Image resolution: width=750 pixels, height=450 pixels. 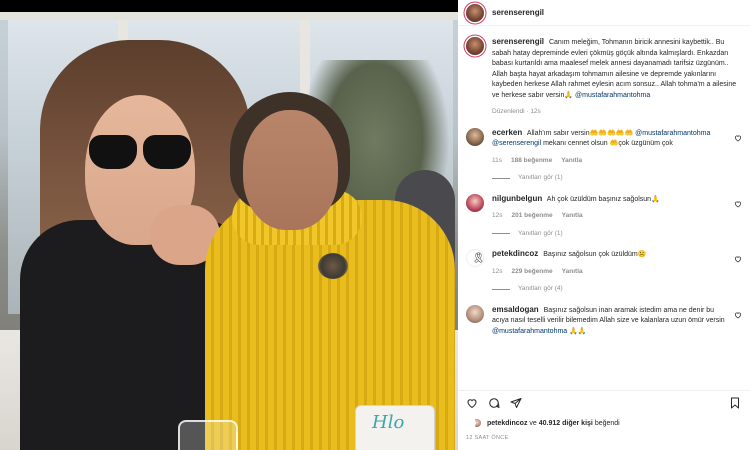 What do you see at coordinates (516, 111) in the screenshot?
I see `edited-label: Düzenlendi · 12s` at bounding box center [516, 111].